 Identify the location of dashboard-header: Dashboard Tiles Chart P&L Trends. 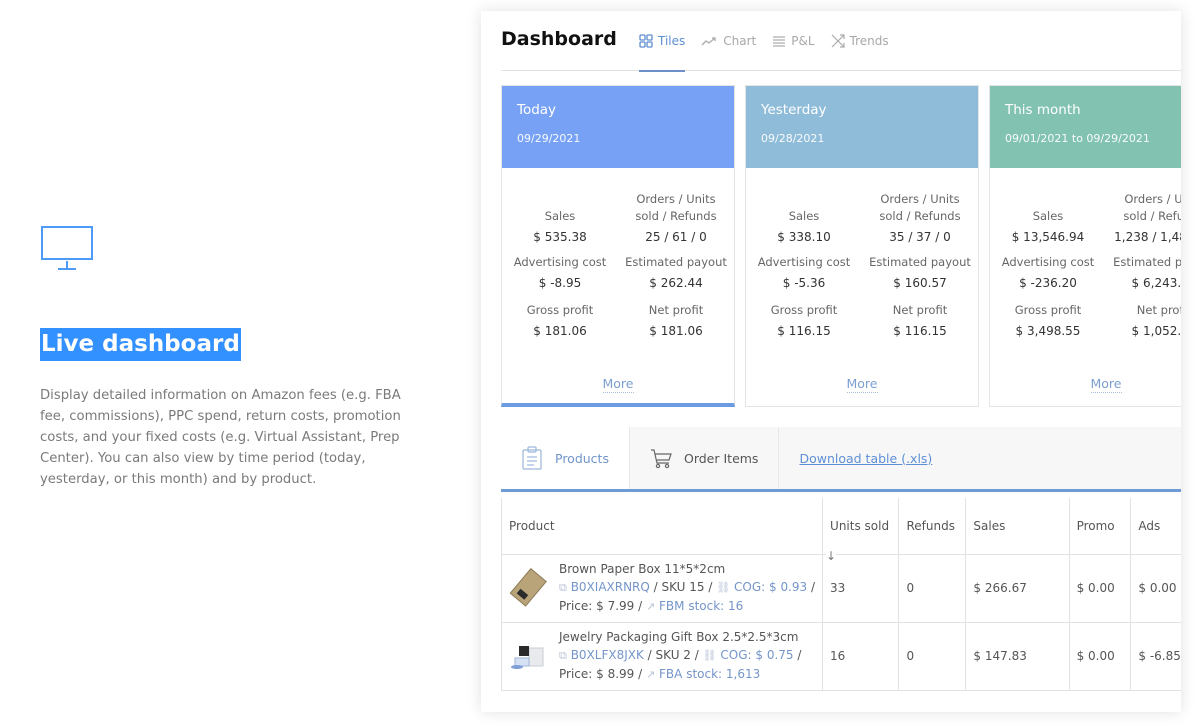
(841, 41).